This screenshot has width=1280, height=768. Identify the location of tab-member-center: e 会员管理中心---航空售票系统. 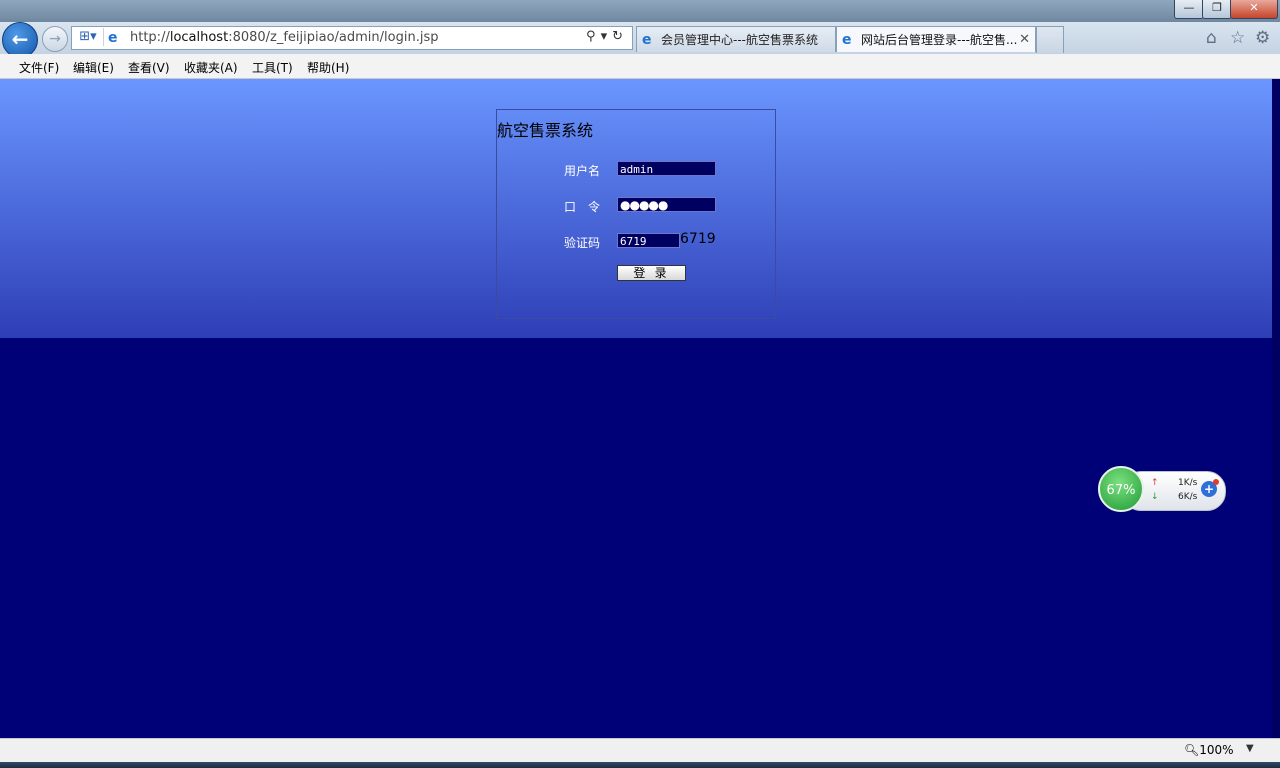
(736, 39).